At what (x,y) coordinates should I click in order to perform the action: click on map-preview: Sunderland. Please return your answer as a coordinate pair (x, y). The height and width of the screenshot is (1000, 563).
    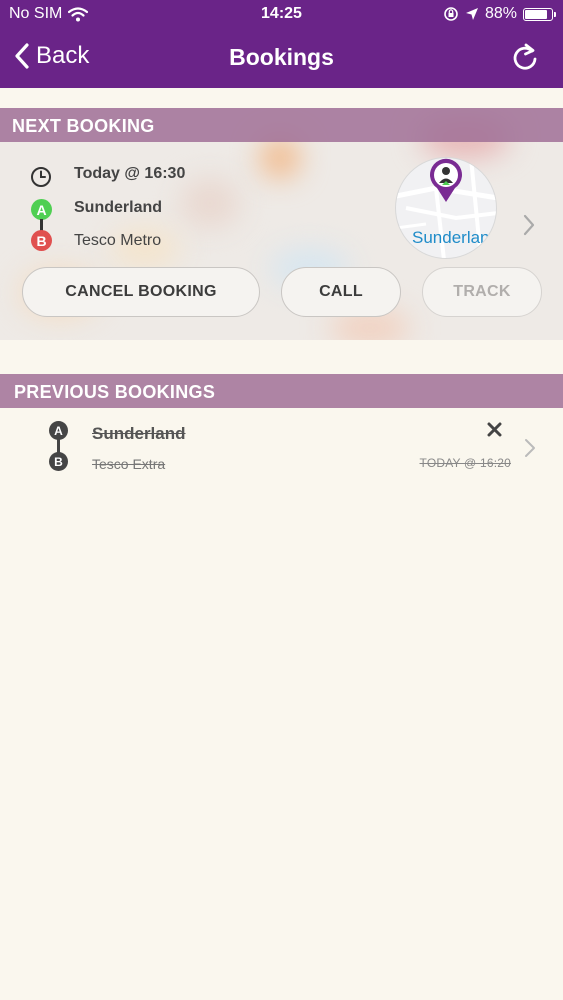
    Looking at the image, I should click on (446, 208).